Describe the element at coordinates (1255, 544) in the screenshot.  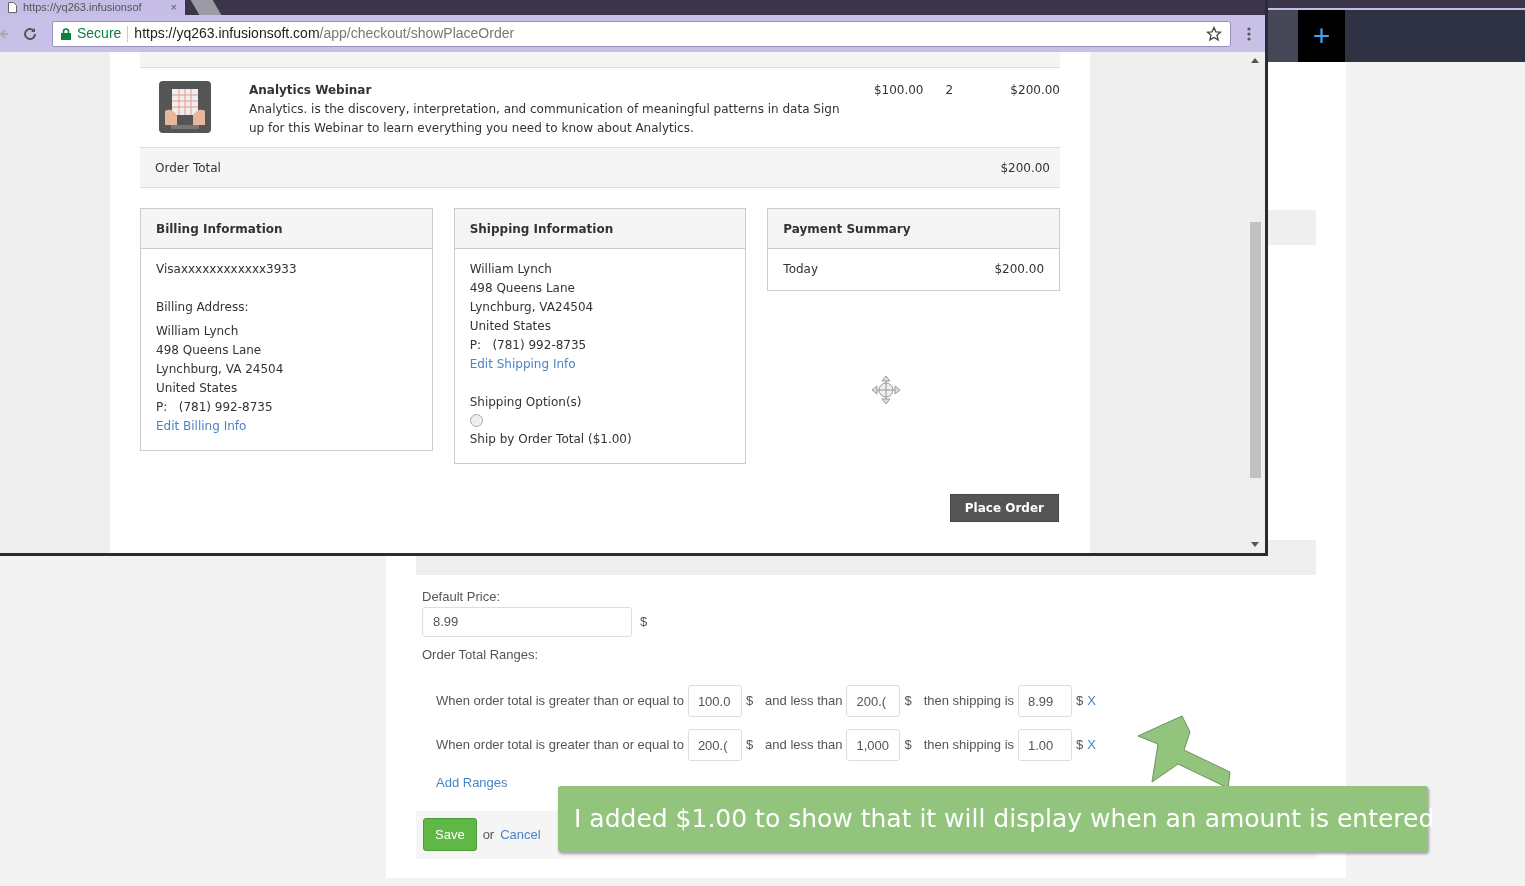
I see `scroll-down-icon` at that location.